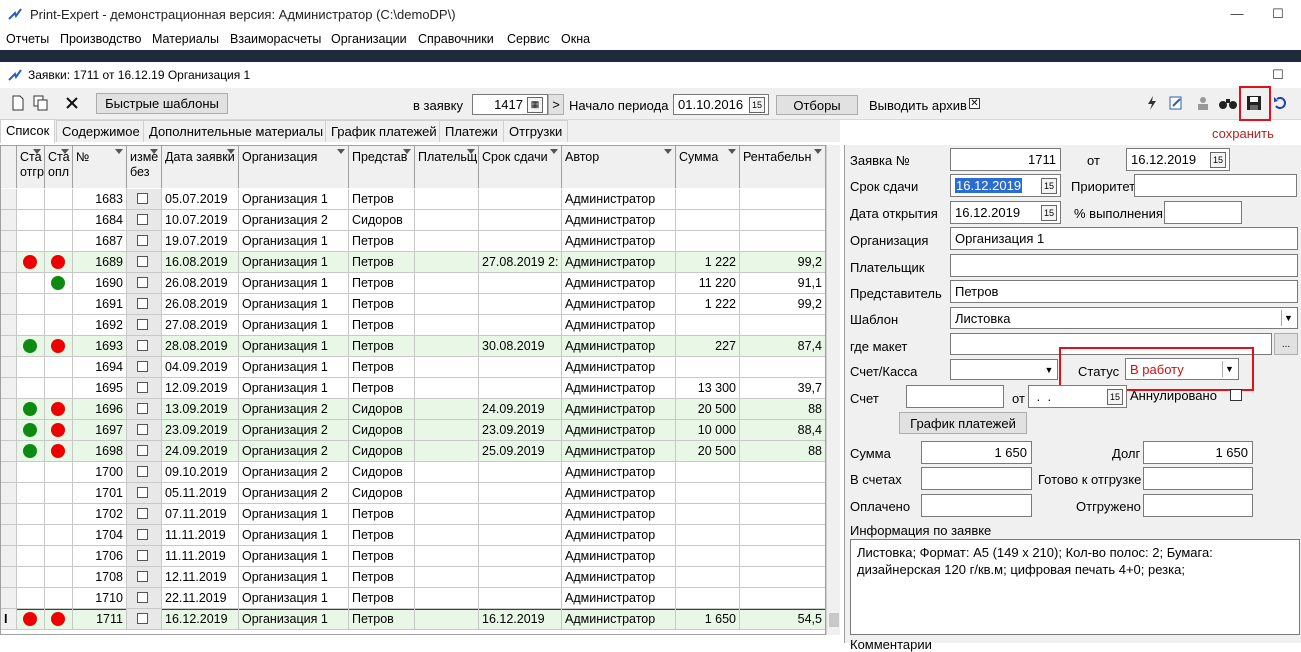 The height and width of the screenshot is (652, 1301). Describe the element at coordinates (100, 325) in the screenshot. I see `cell-no: 1692` at that location.